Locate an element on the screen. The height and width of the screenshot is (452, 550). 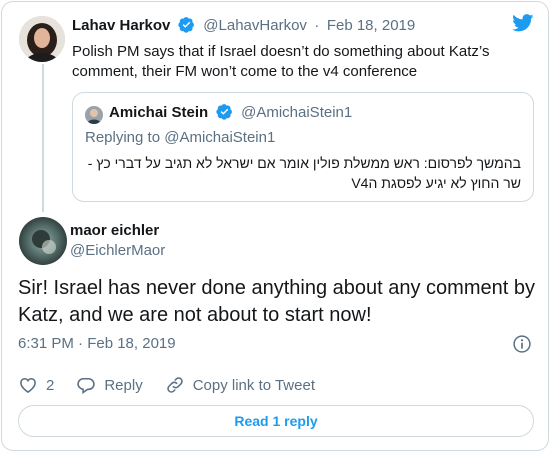
thread-line is located at coordinates (43, 138).